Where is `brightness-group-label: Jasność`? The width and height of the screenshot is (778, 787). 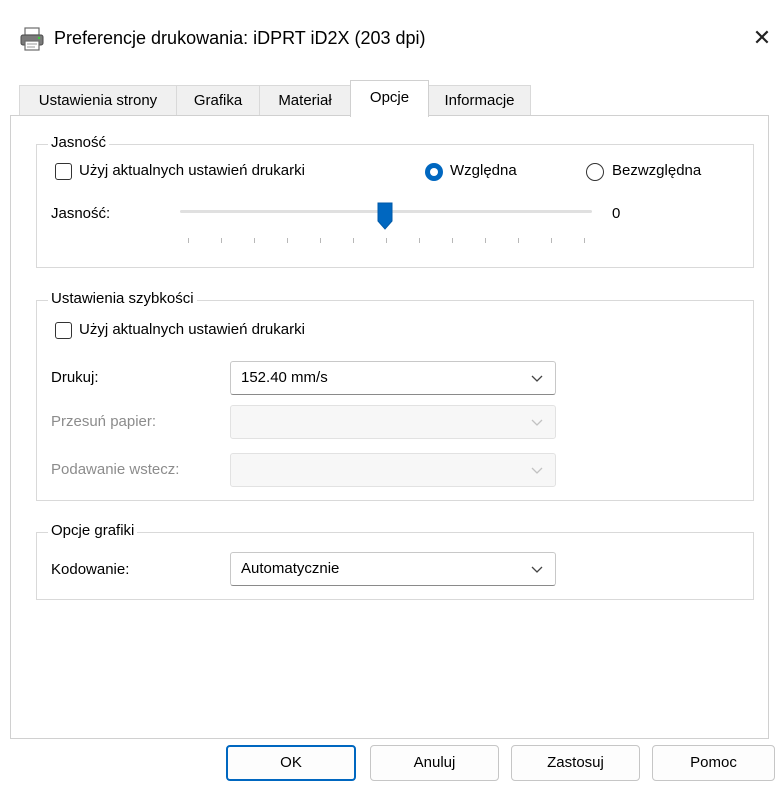
brightness-group-label: Jasność is located at coordinates (79, 142).